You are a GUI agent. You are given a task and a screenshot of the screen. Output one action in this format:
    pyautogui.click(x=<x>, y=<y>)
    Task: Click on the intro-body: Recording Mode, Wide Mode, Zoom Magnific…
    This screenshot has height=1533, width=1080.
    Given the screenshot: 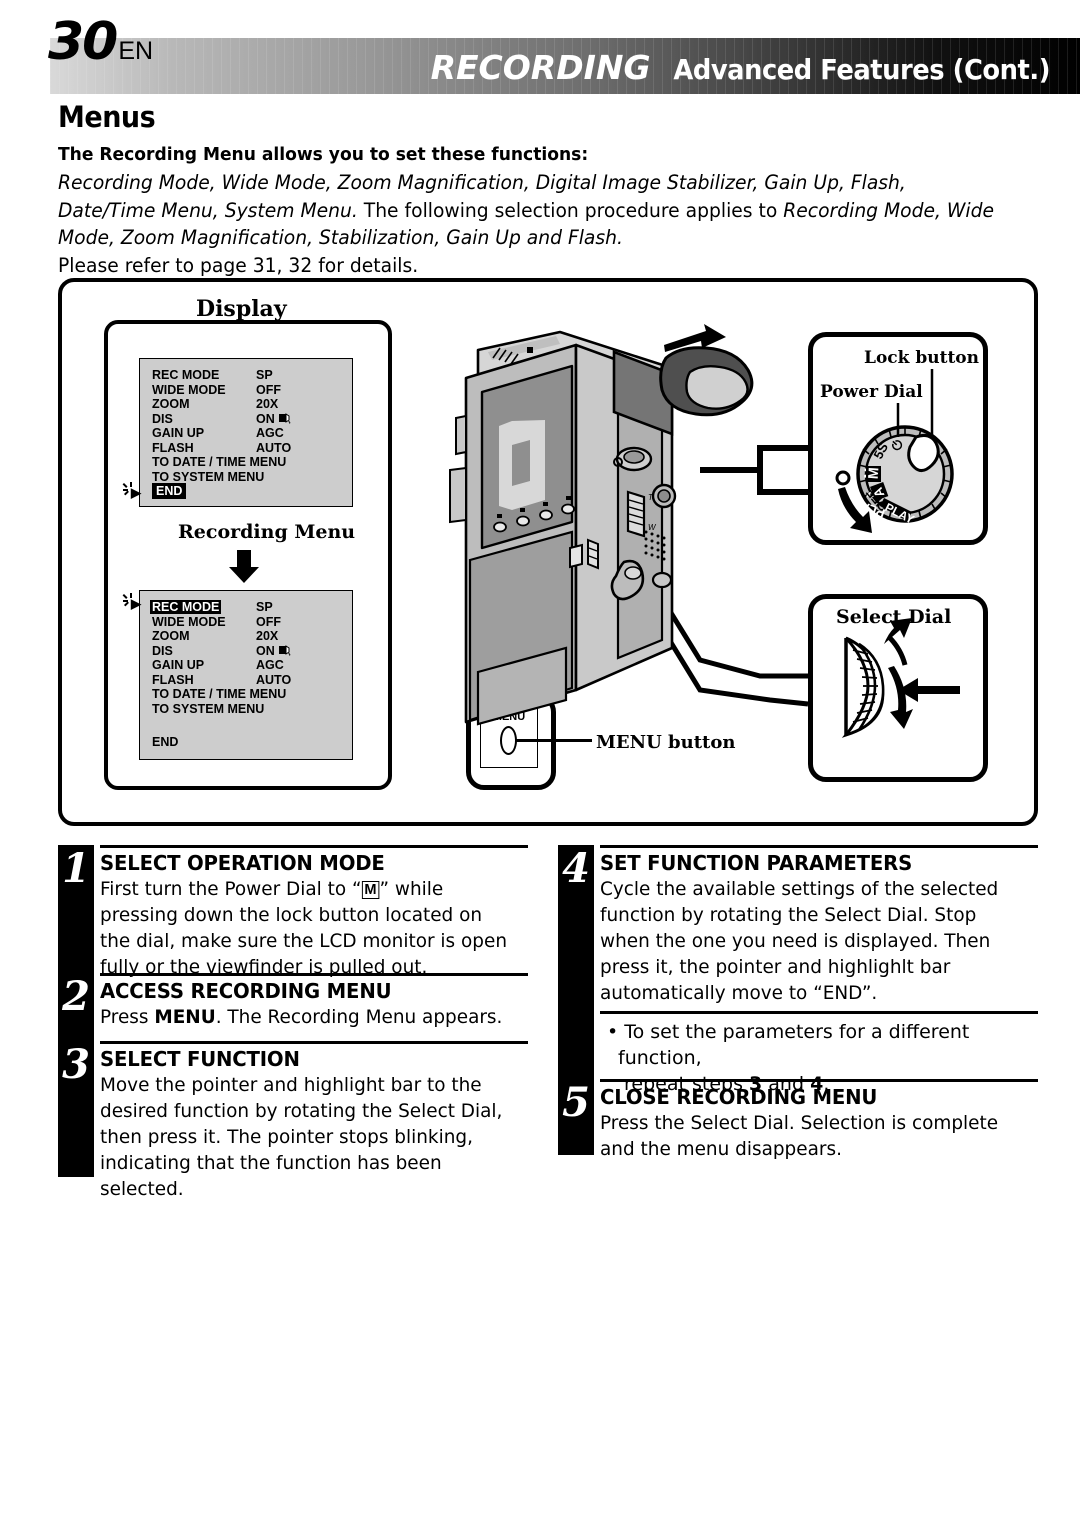 What is the action you would take?
    pyautogui.click(x=533, y=224)
    